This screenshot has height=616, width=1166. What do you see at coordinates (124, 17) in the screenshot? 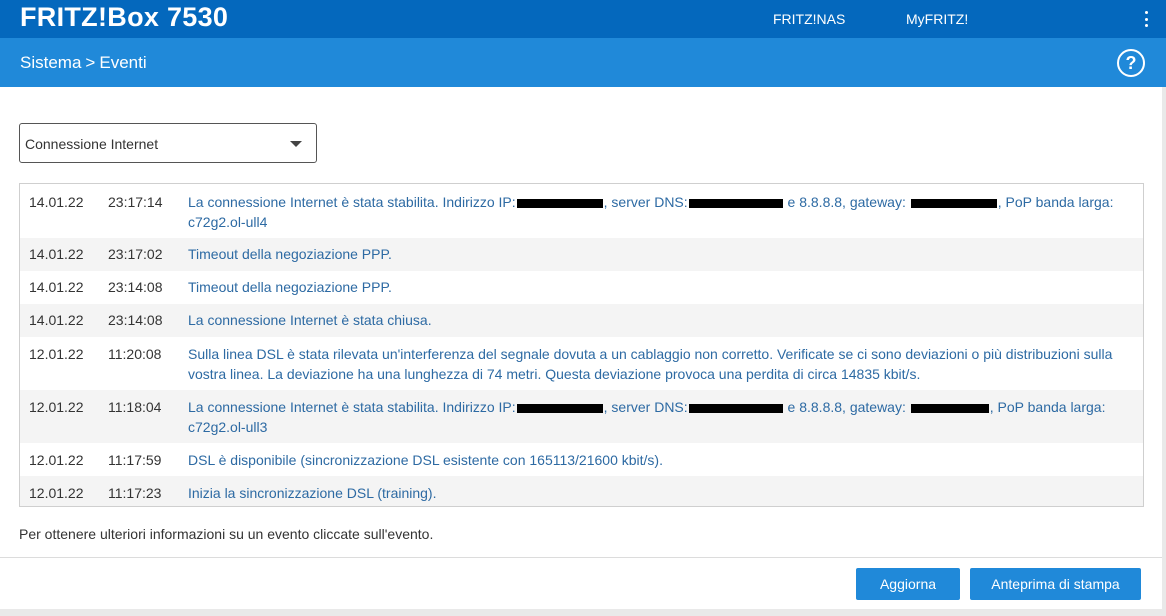
I see `product-logo: FRITZ!Box 7530` at bounding box center [124, 17].